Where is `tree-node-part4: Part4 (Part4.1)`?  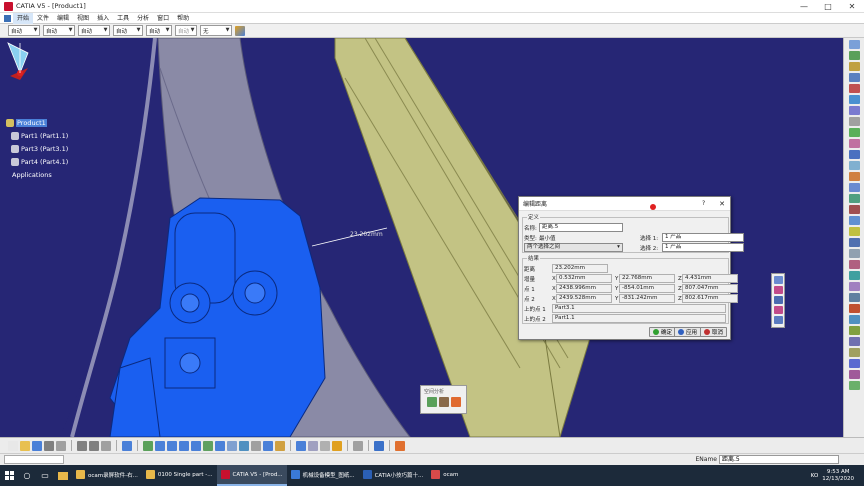
tree-node-part4: Part4 (Part4.1) is located at coordinates (37, 161).